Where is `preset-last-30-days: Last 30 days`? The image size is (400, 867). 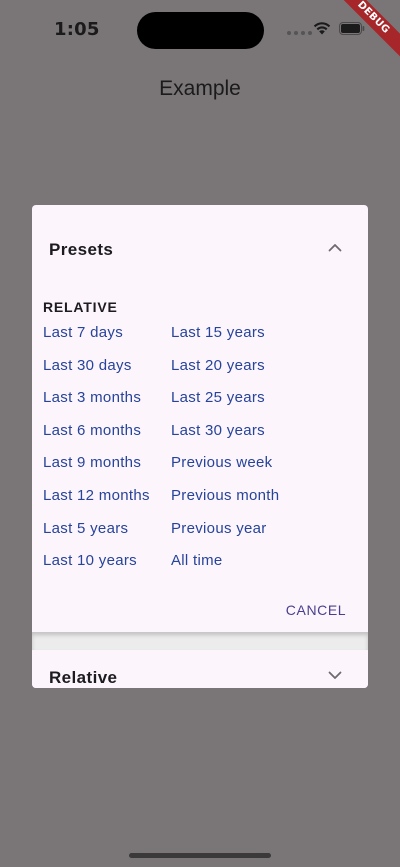 preset-last-30-days: Last 30 days is located at coordinates (96, 370).